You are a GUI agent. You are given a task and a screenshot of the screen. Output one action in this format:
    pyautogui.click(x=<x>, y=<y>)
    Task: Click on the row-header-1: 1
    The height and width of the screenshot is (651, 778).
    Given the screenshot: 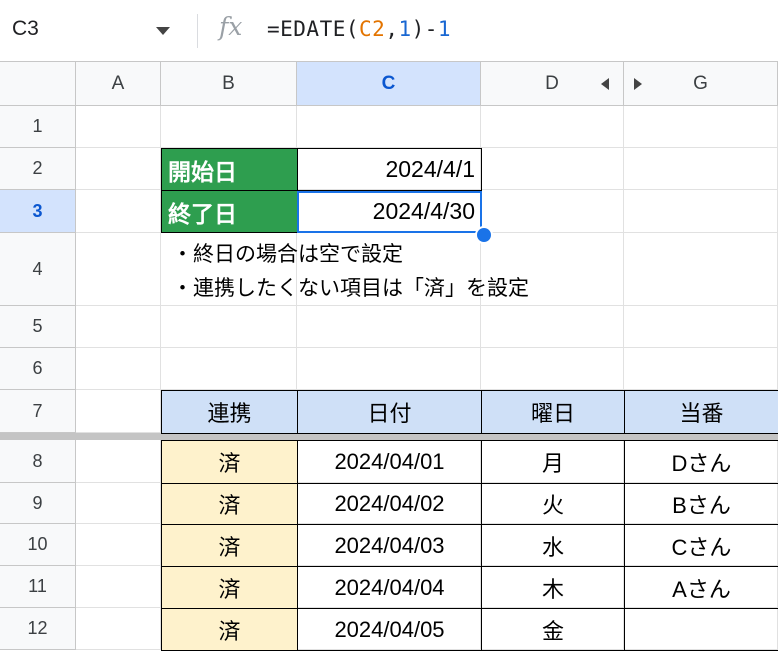 What is the action you would take?
    pyautogui.click(x=38, y=127)
    